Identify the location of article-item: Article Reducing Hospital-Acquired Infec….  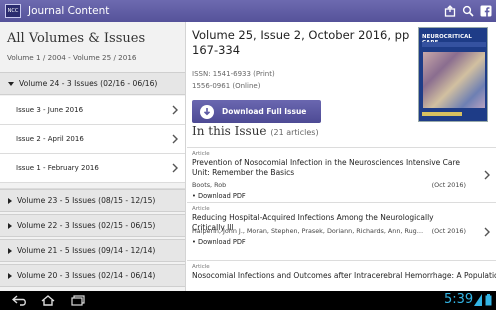
(341, 231).